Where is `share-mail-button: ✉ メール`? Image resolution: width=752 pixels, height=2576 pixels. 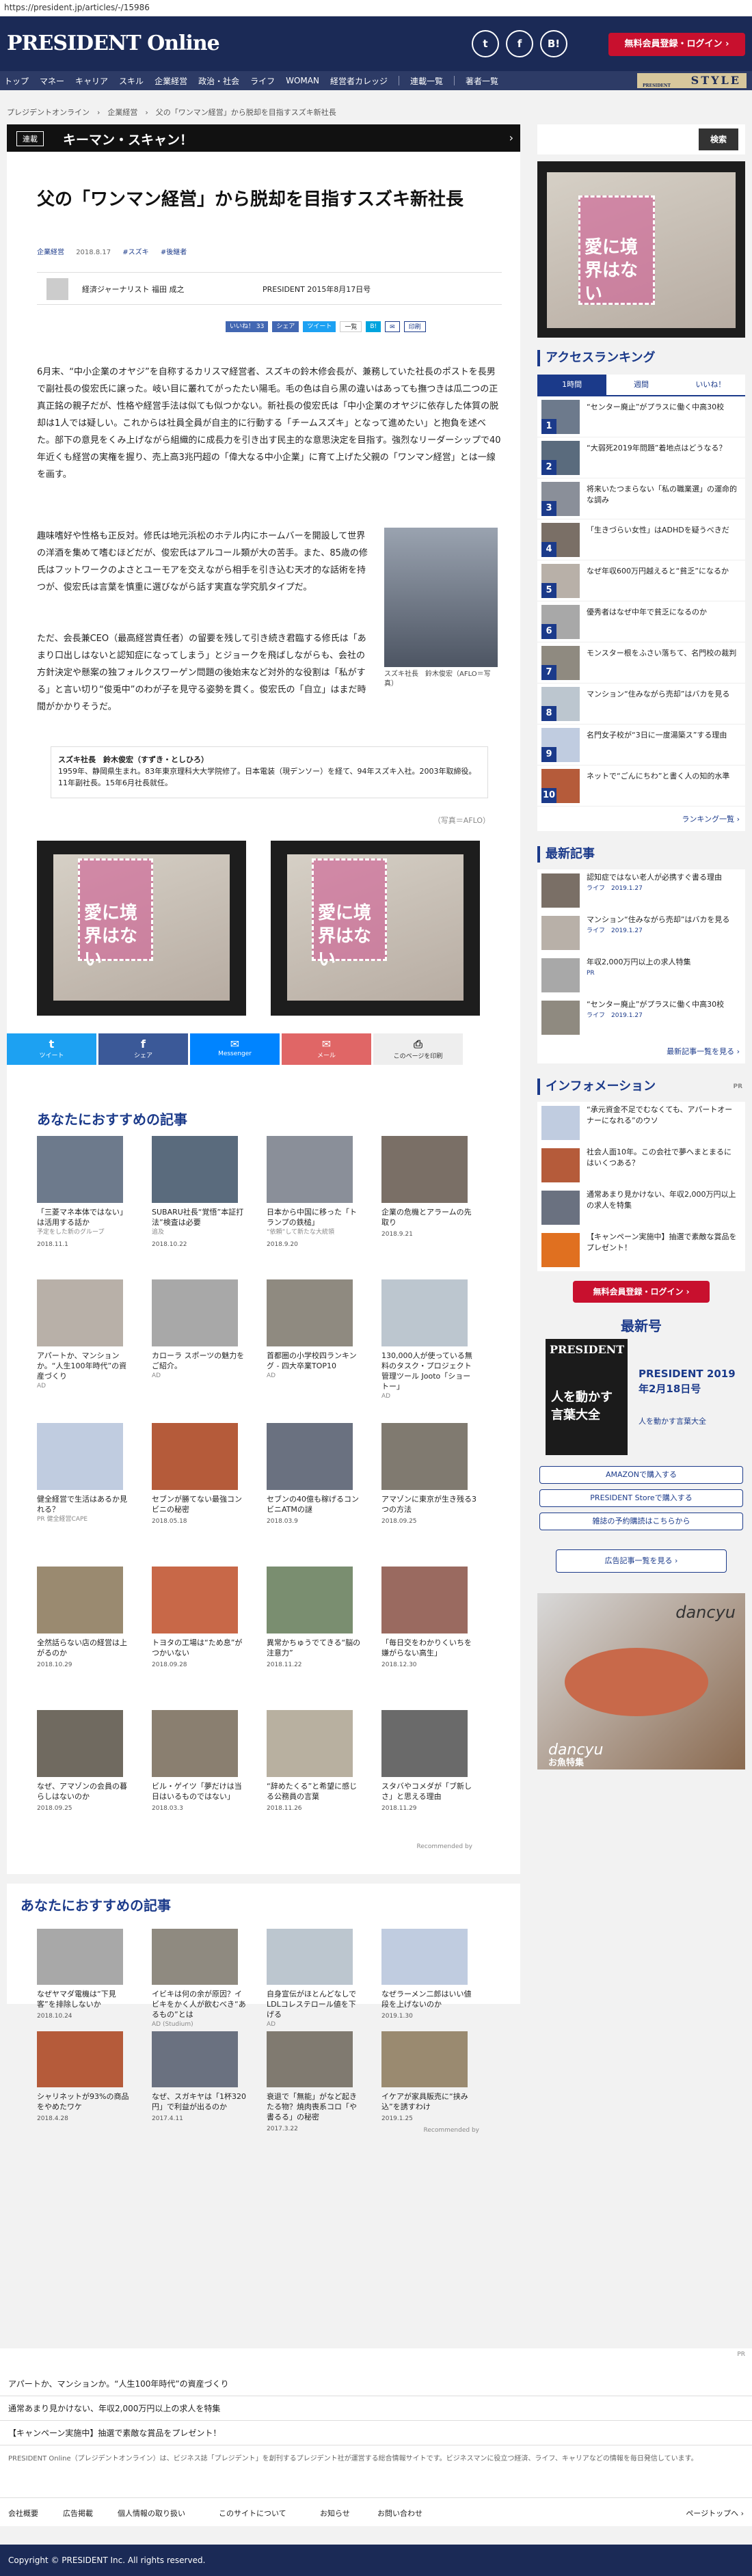
share-mail-button: ✉ メール is located at coordinates (326, 1049).